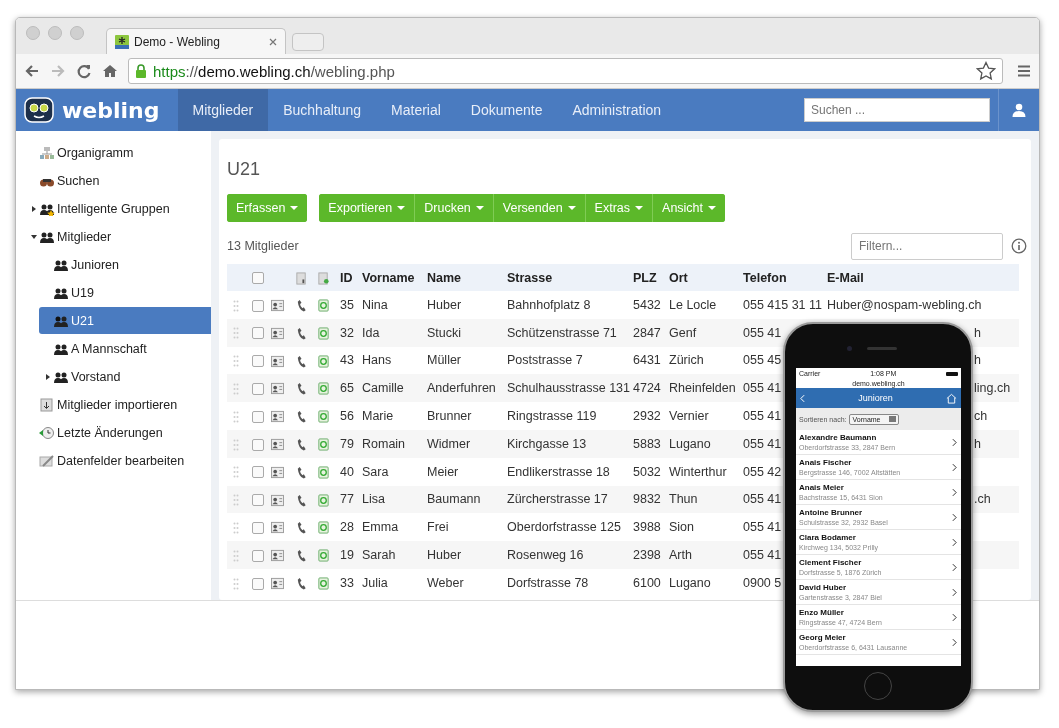  Describe the element at coordinates (416, 110) in the screenshot. I see `nav-tab: Material` at that location.